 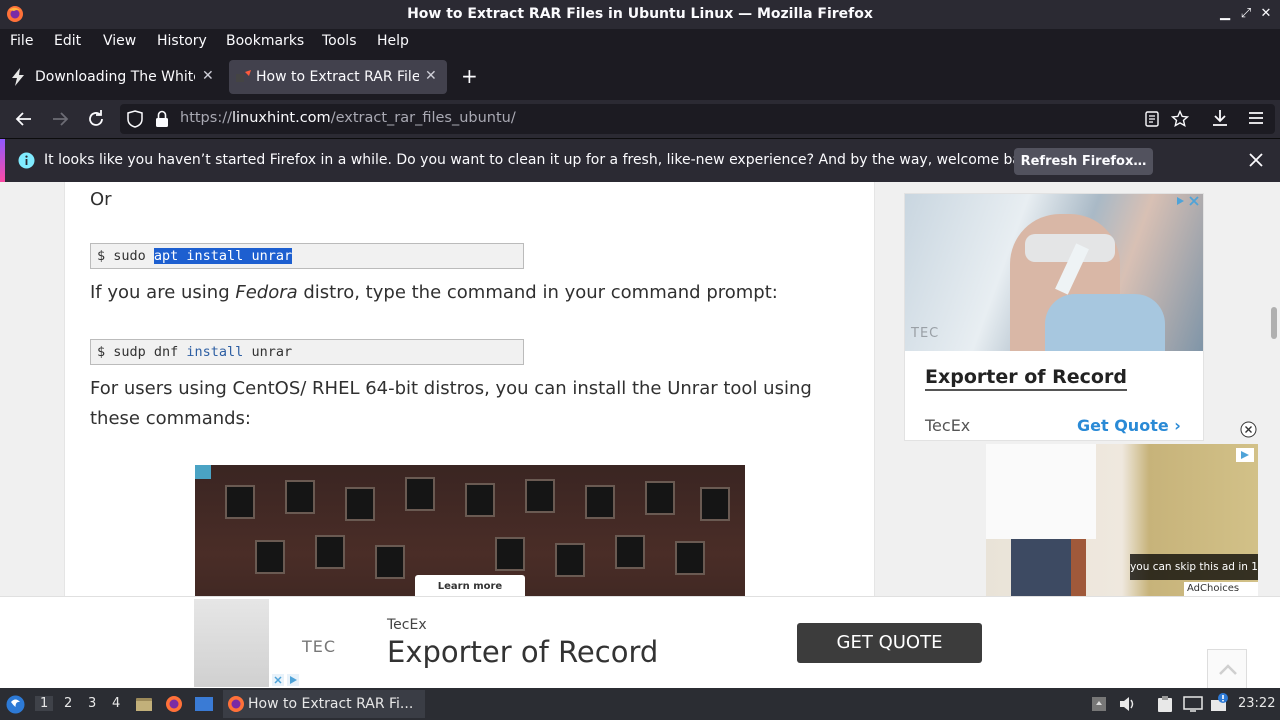 What do you see at coordinates (24, 119) in the screenshot?
I see `back-arrow-icon` at bounding box center [24, 119].